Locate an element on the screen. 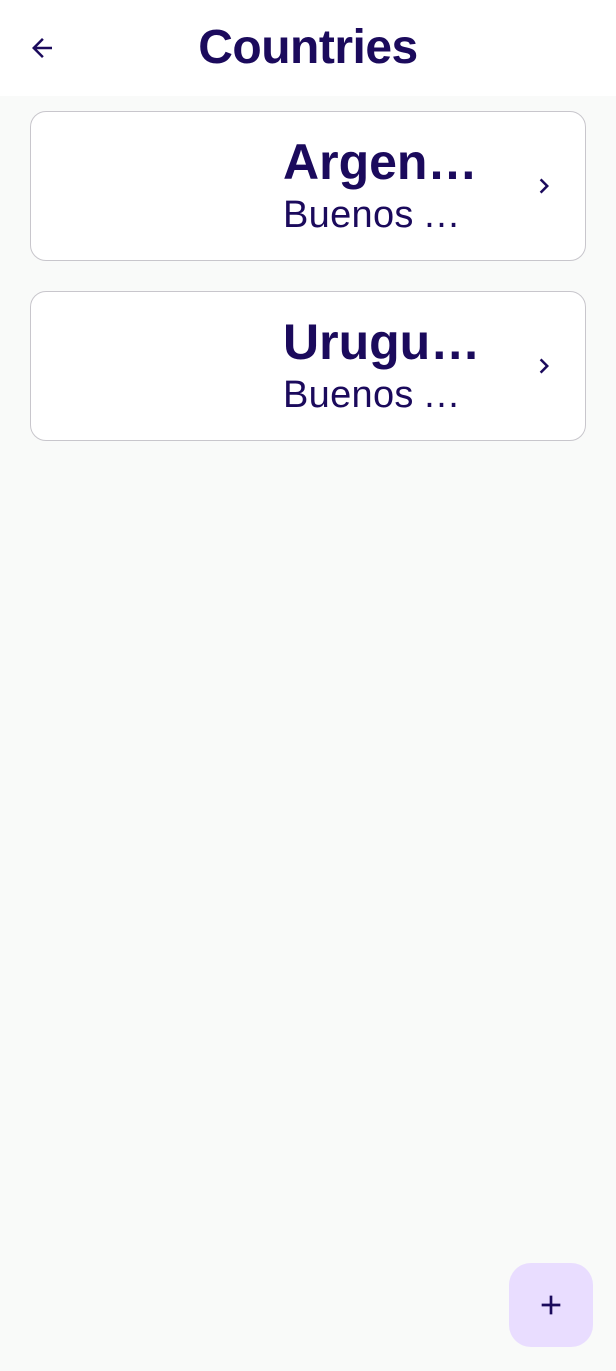 This screenshot has height=1371, width=616. country-name: Uruguay is located at coordinates (382, 342).